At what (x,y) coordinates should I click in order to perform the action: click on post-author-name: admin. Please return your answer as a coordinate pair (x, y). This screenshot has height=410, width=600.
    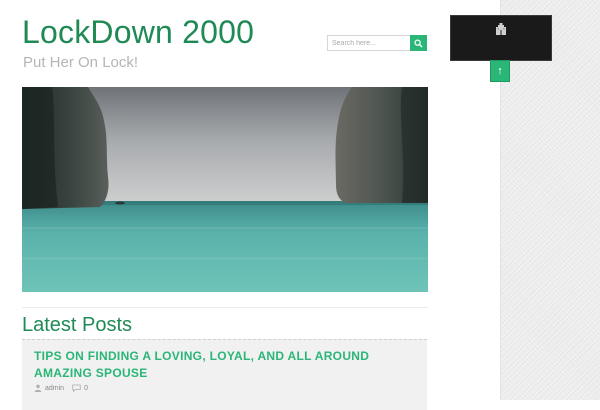
    Looking at the image, I should click on (55, 388).